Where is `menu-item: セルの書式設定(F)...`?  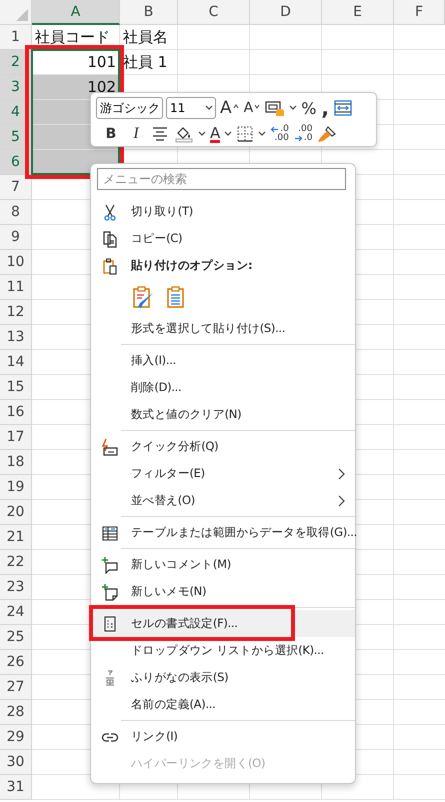 menu-item: セルの書式設定(F)... is located at coordinates (223, 623).